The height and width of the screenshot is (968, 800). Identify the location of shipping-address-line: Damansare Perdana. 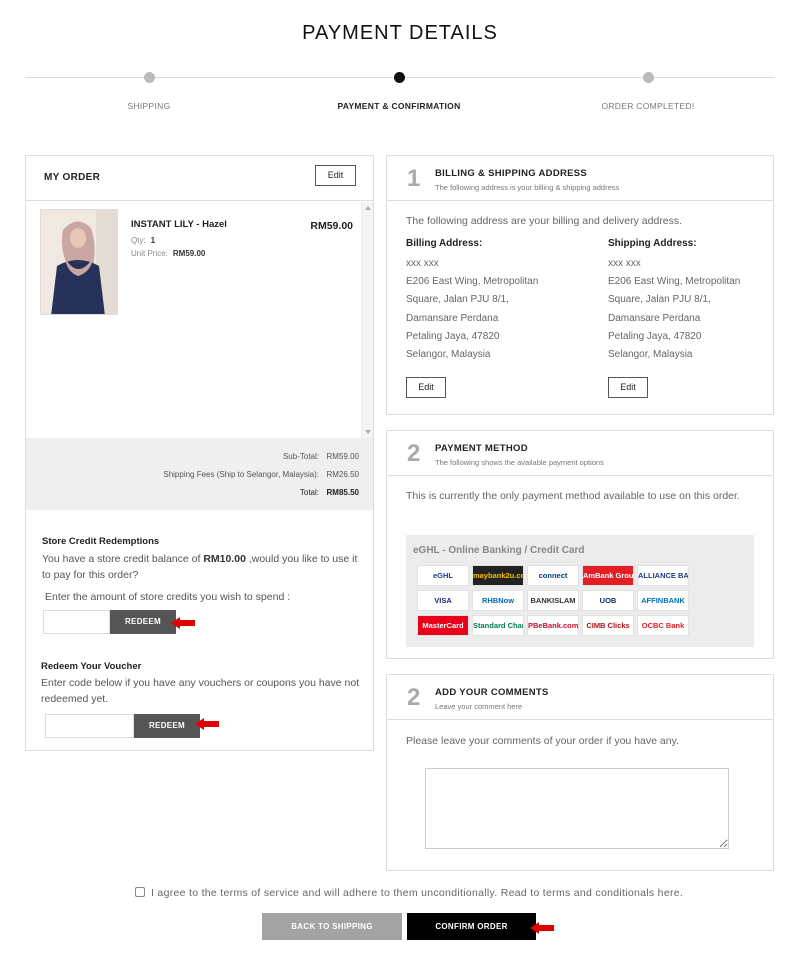
(654, 318).